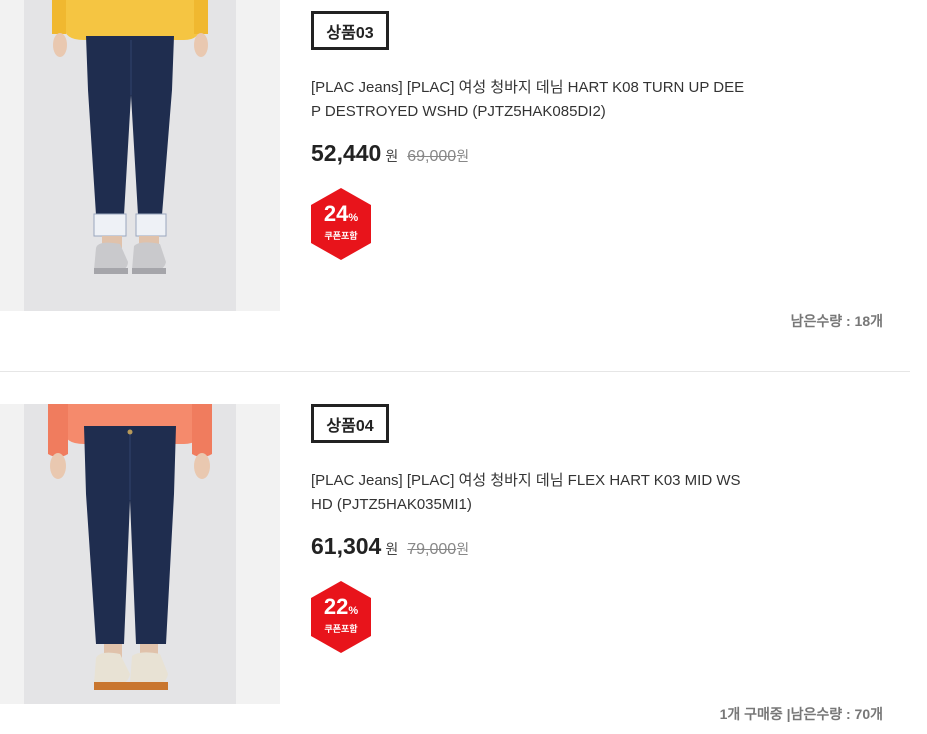 The height and width of the screenshot is (734, 927). Describe the element at coordinates (432, 549) in the screenshot. I see `original-price: 79,000` at that location.